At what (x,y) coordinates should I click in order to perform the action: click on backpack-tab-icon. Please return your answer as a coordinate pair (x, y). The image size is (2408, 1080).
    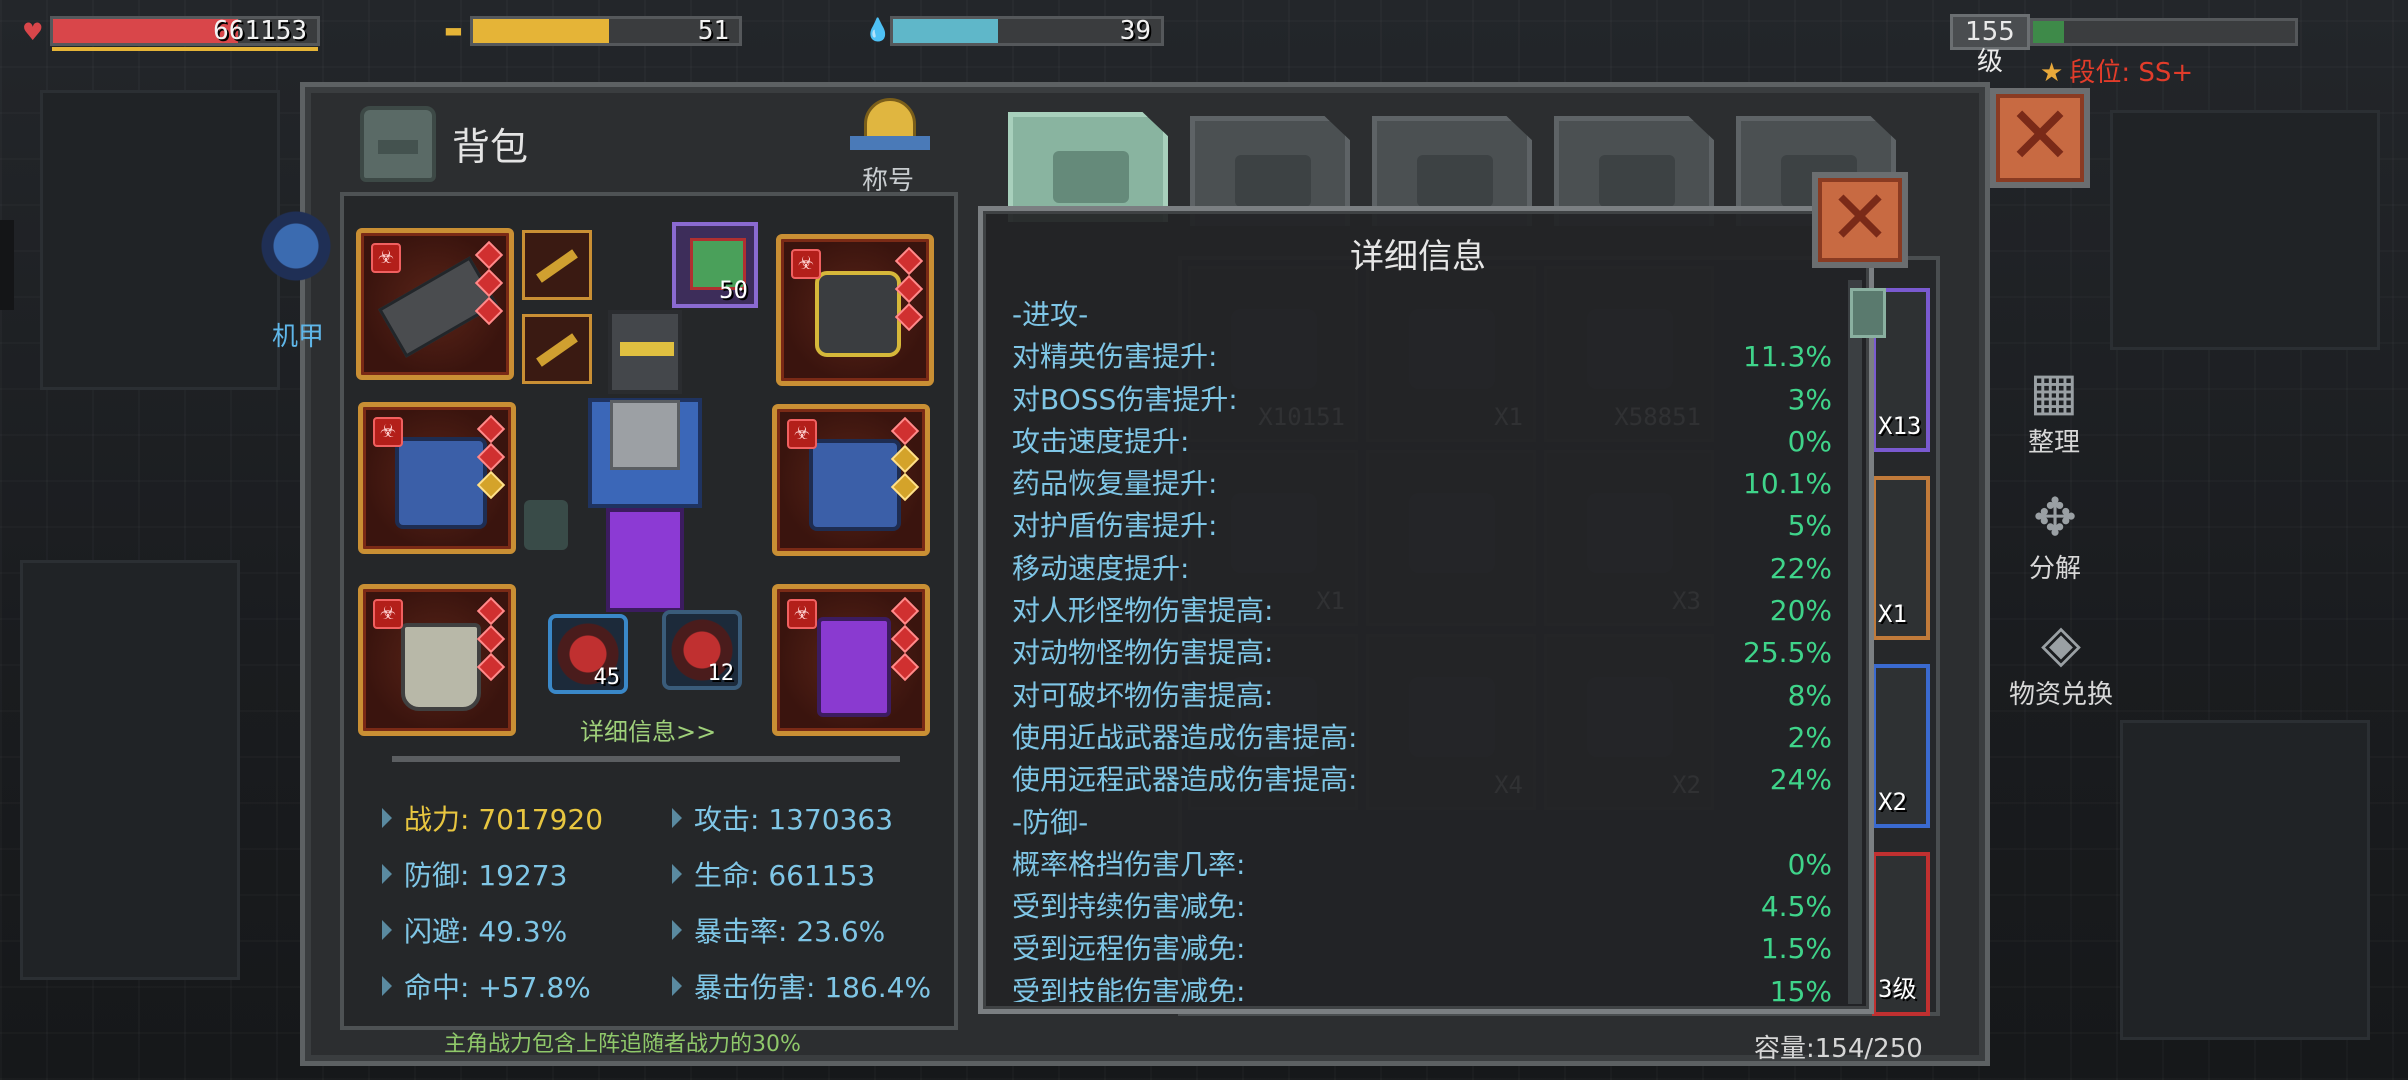
    Looking at the image, I should click on (1091, 177).